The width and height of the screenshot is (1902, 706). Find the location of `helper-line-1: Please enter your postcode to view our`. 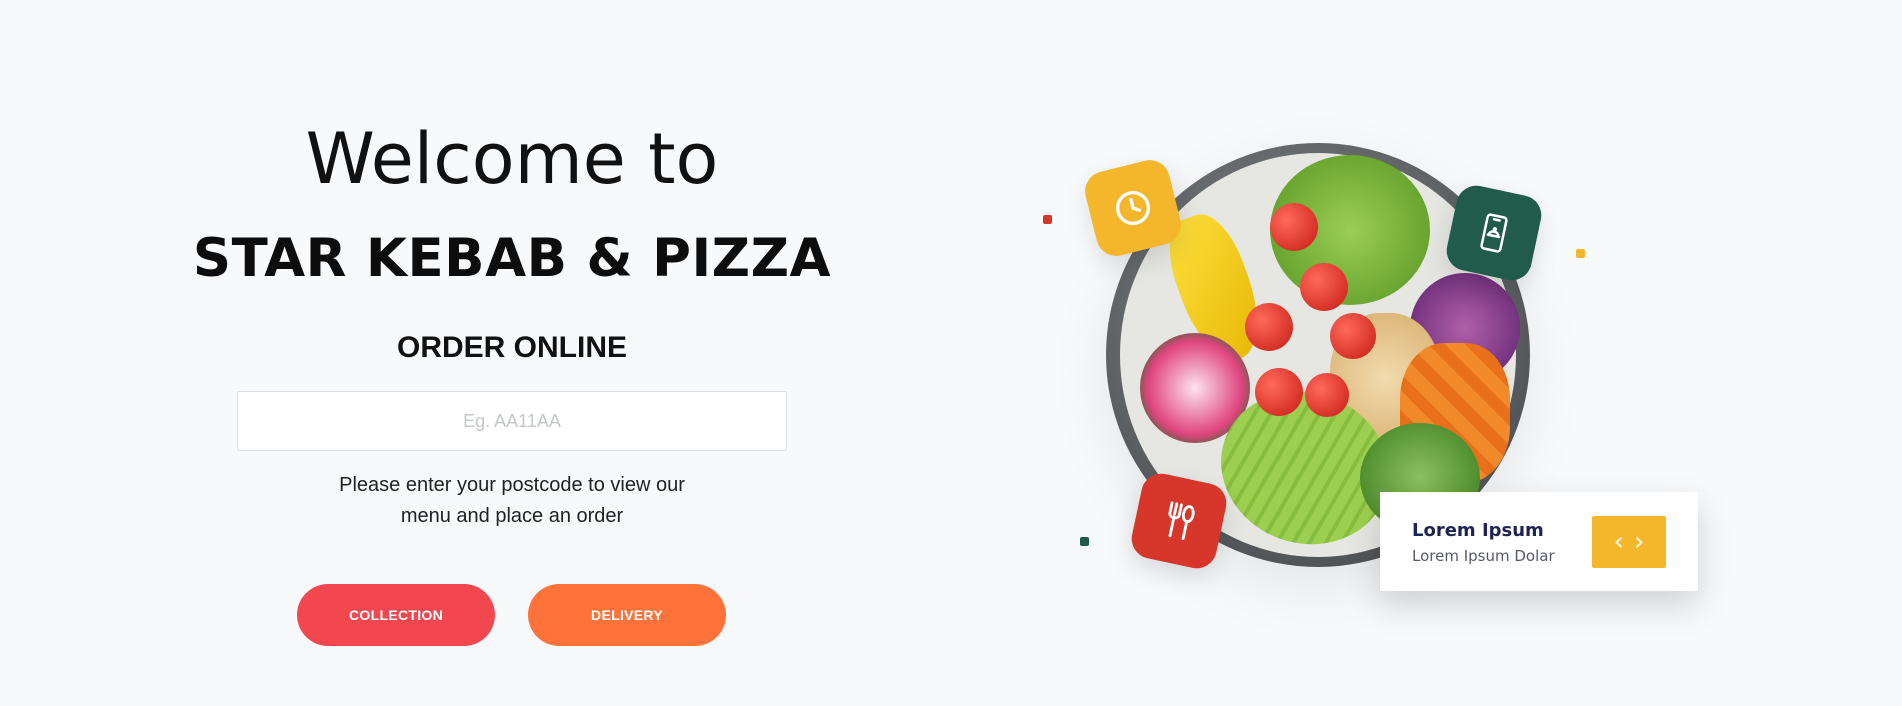

helper-line-1: Please enter your postcode to view our is located at coordinates (512, 485).